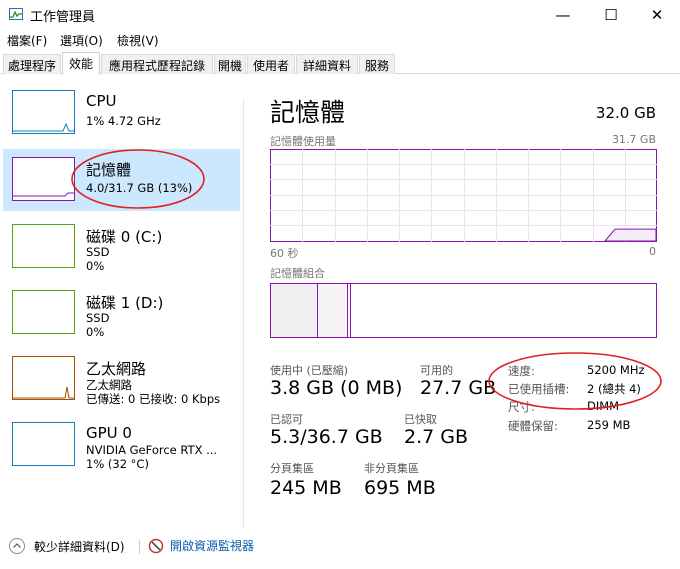  What do you see at coordinates (340, 550) in the screenshot?
I see `footer: 較少詳細資料(D) 開啟資源監視器` at bounding box center [340, 550].